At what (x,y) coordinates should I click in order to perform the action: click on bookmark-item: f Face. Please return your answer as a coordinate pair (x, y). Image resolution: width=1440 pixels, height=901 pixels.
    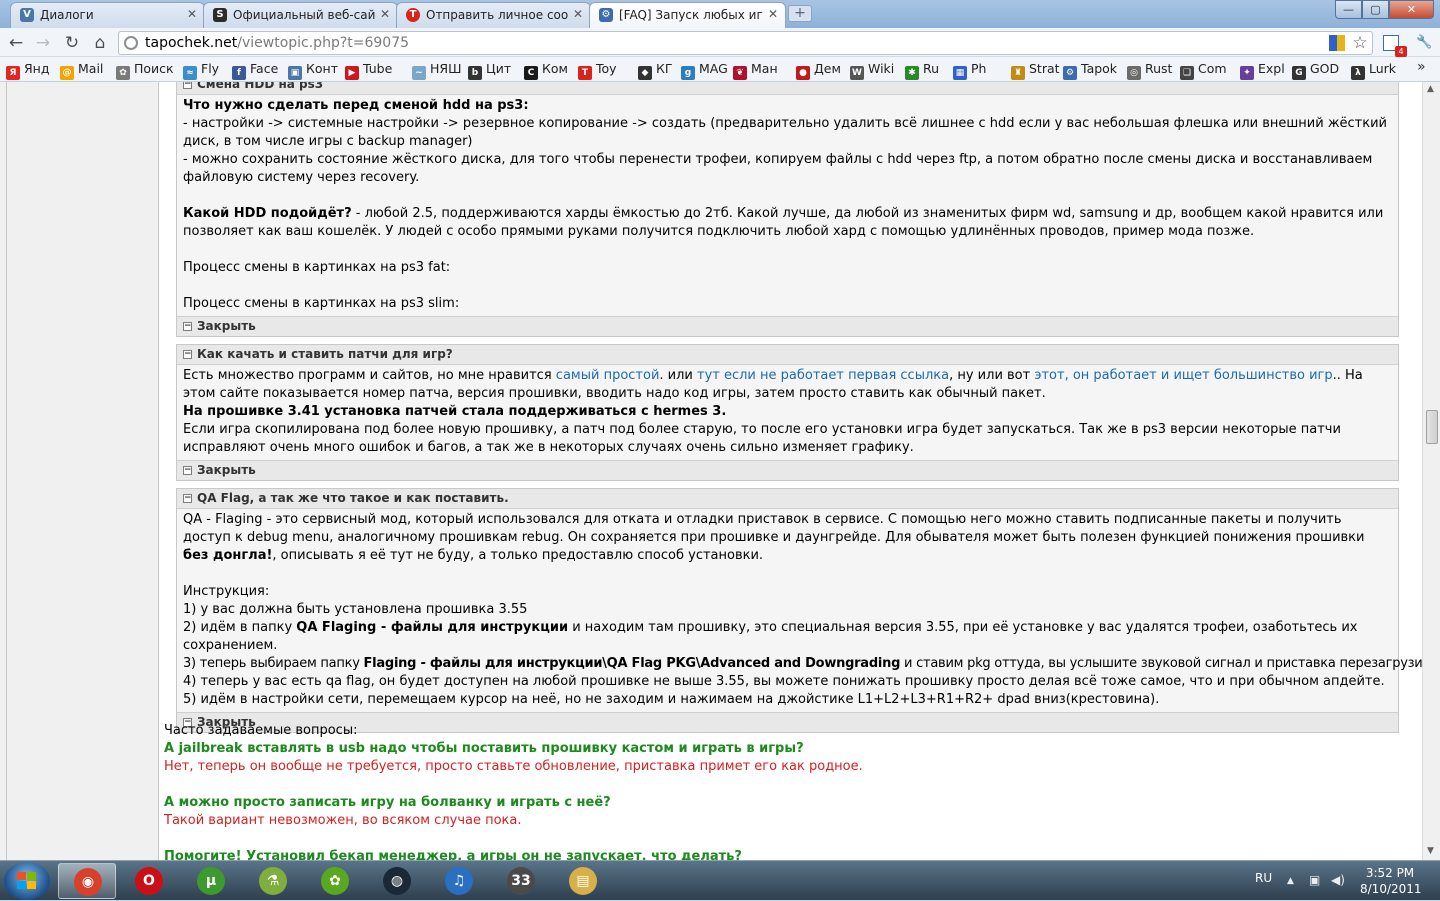
    Looking at the image, I should click on (255, 70).